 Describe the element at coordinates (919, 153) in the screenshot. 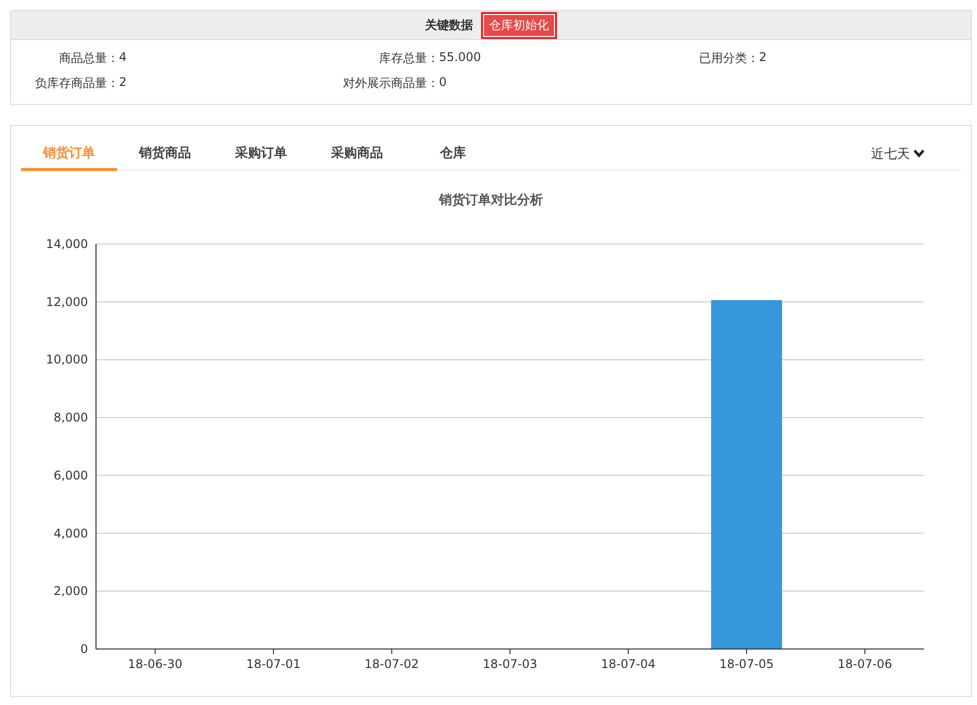

I see `chevron-down-icon` at that location.